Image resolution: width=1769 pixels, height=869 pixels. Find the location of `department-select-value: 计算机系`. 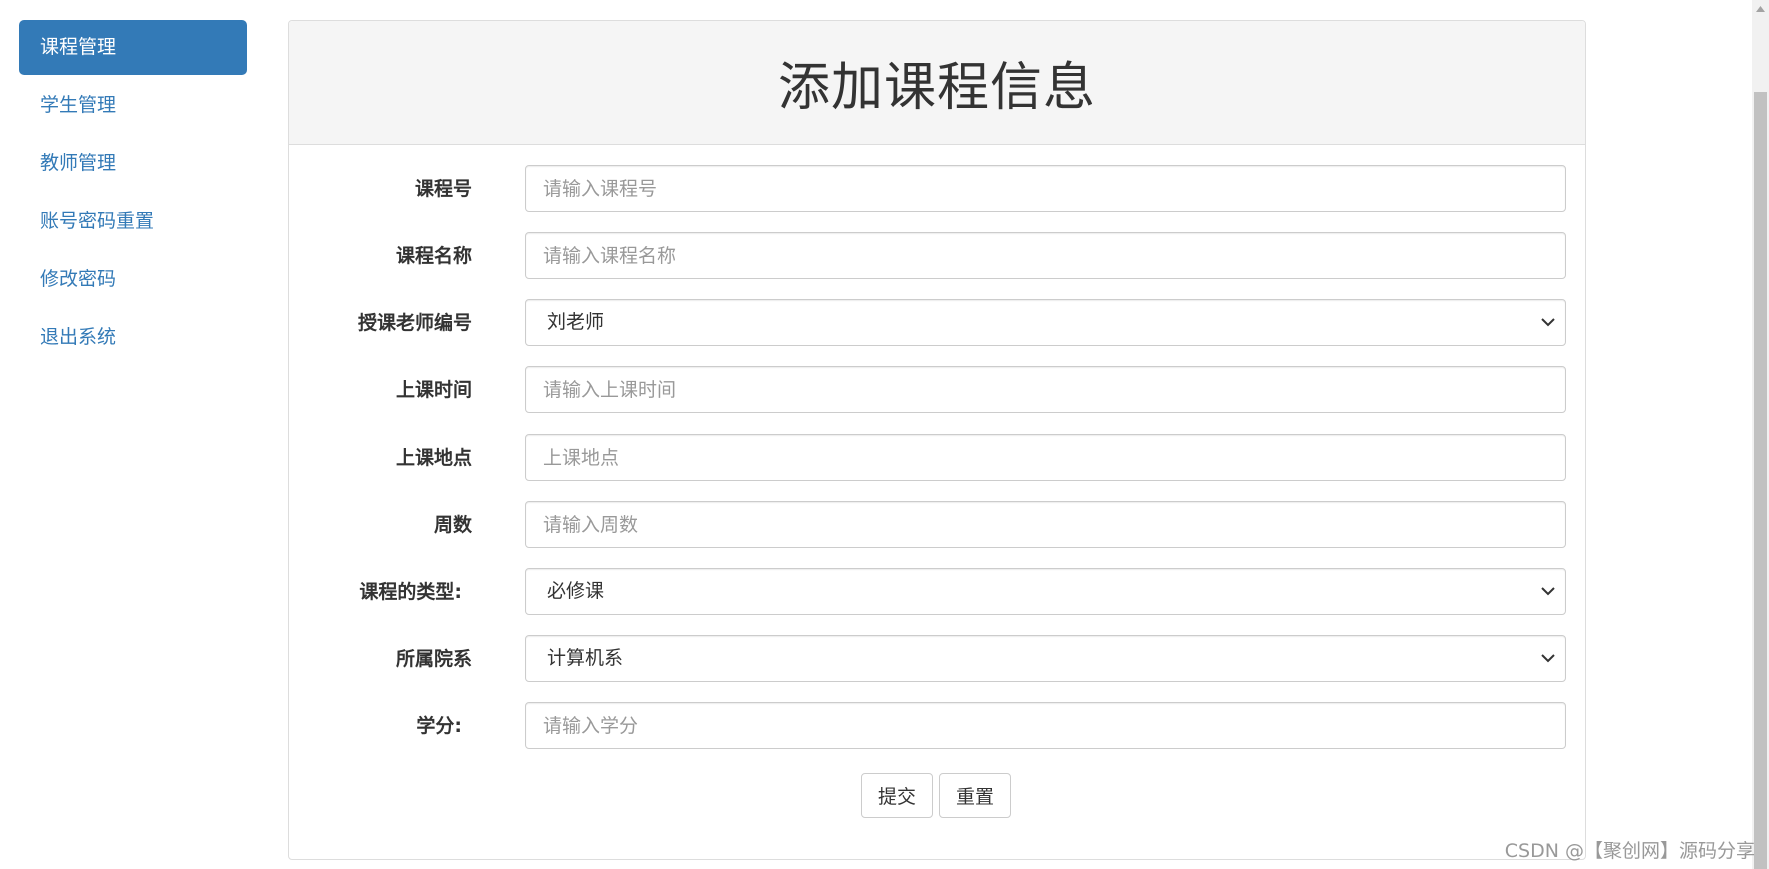

department-select-value: 计算机系 is located at coordinates (585, 658).